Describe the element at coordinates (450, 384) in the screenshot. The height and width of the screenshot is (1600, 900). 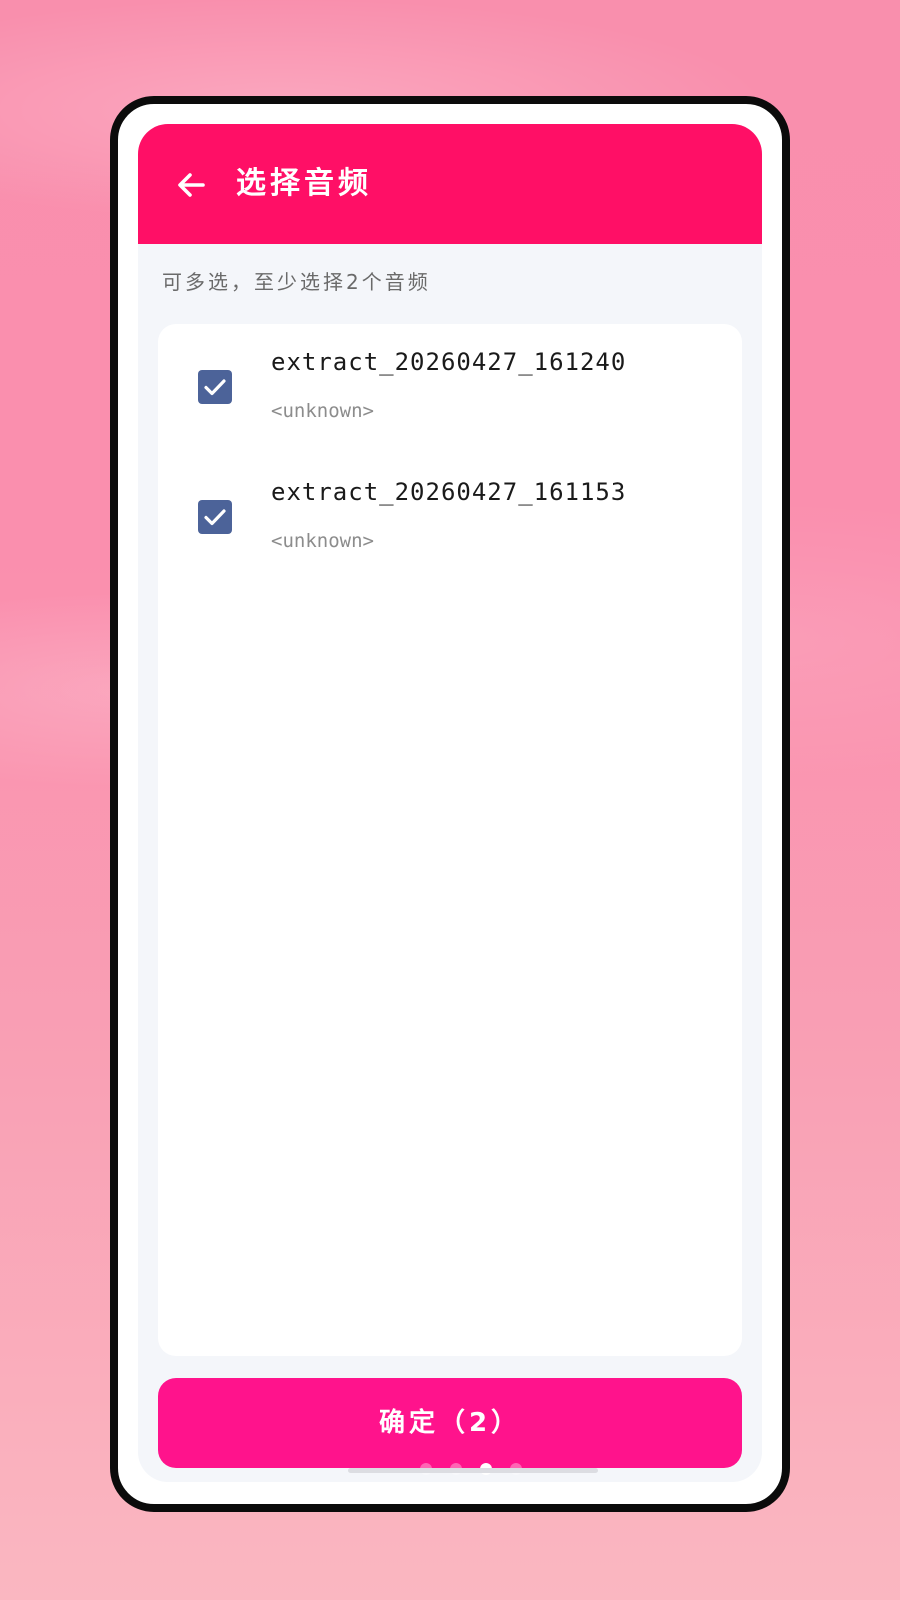
I see `list-item: extract_20260427_161240 <unknown>` at that location.